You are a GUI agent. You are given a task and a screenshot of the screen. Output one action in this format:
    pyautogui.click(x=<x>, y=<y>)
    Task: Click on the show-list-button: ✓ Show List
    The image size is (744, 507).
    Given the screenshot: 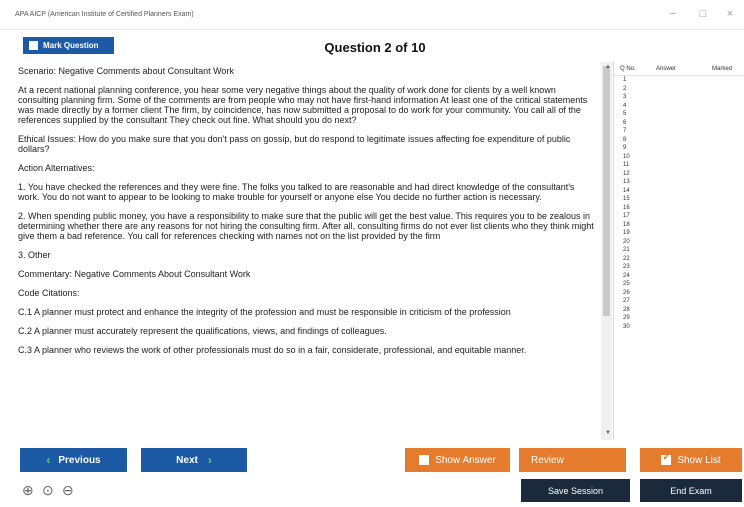 What is the action you would take?
    pyautogui.click(x=691, y=460)
    